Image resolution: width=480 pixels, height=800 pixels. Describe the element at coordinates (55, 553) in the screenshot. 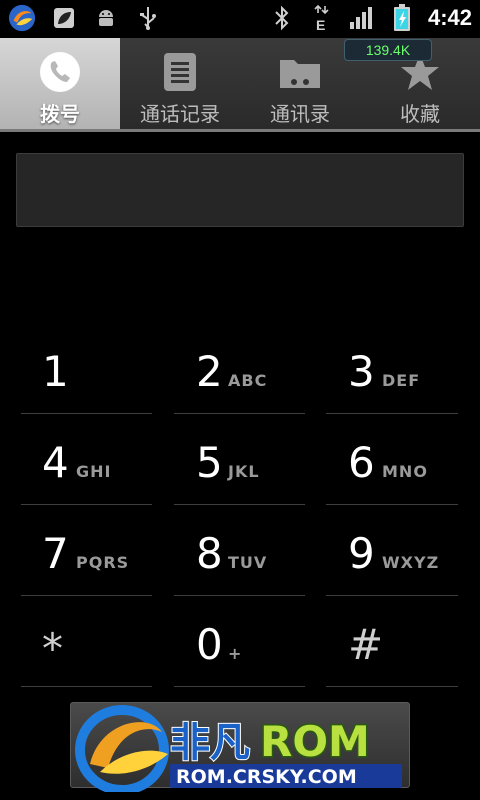

I see `key-digit: 7` at that location.